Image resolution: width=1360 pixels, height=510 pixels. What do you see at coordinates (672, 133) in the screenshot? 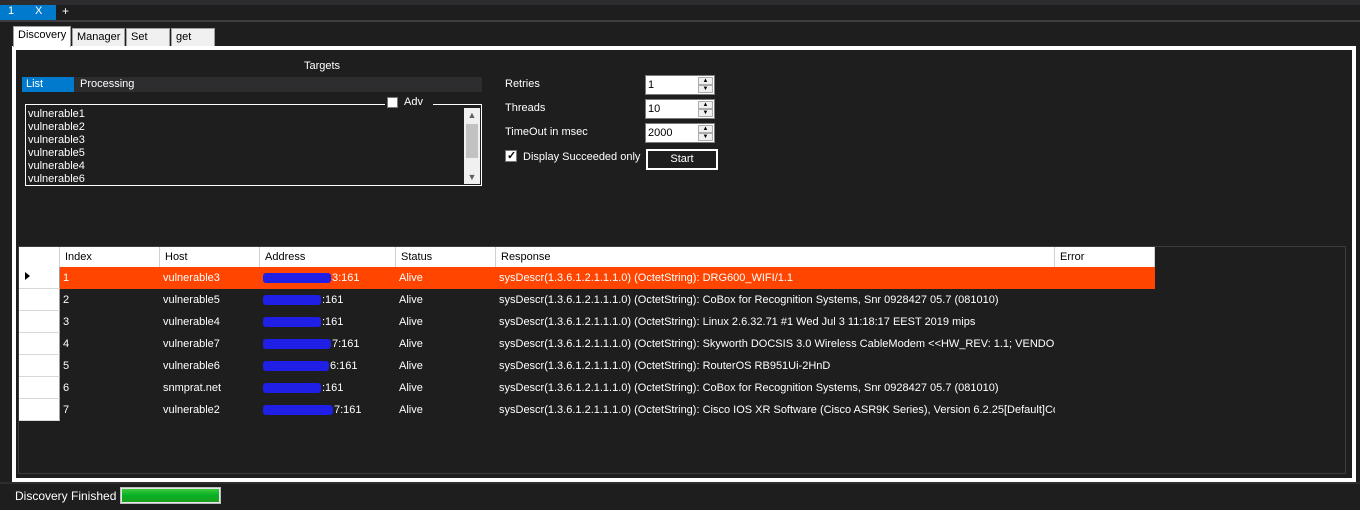
I see `timeout-input` at bounding box center [672, 133].